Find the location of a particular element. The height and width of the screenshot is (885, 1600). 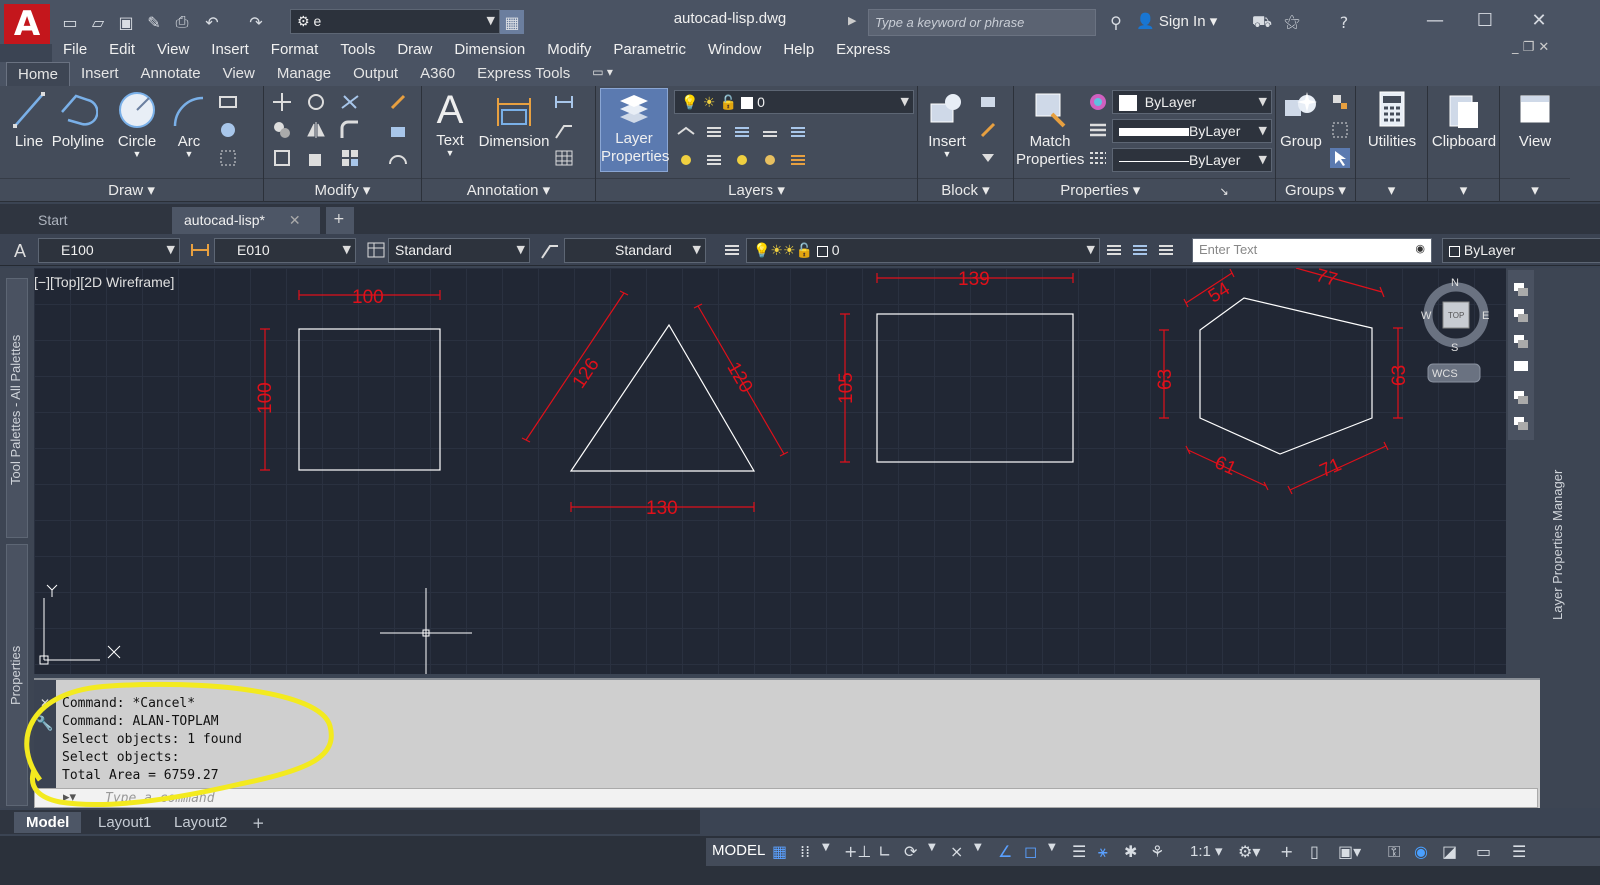

clean-screen-icon: ▭ is located at coordinates (1483, 851).